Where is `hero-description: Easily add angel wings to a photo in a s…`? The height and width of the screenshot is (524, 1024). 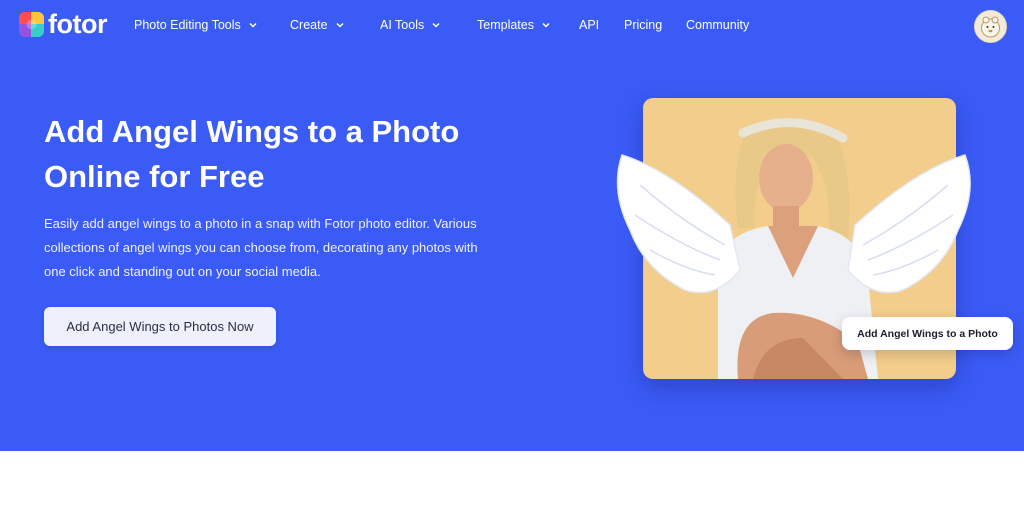
hero-description: Easily add angel wings to a photo in a s… is located at coordinates (261, 247).